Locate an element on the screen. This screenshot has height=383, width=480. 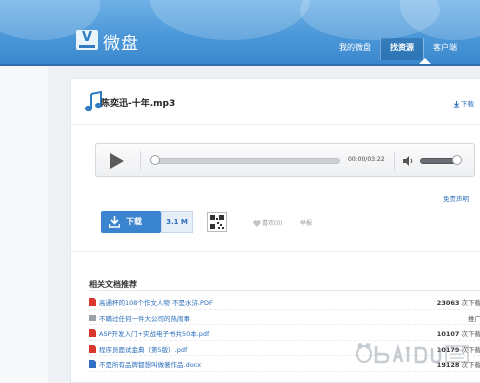
active-tab-pointer is located at coordinates (425, 61).